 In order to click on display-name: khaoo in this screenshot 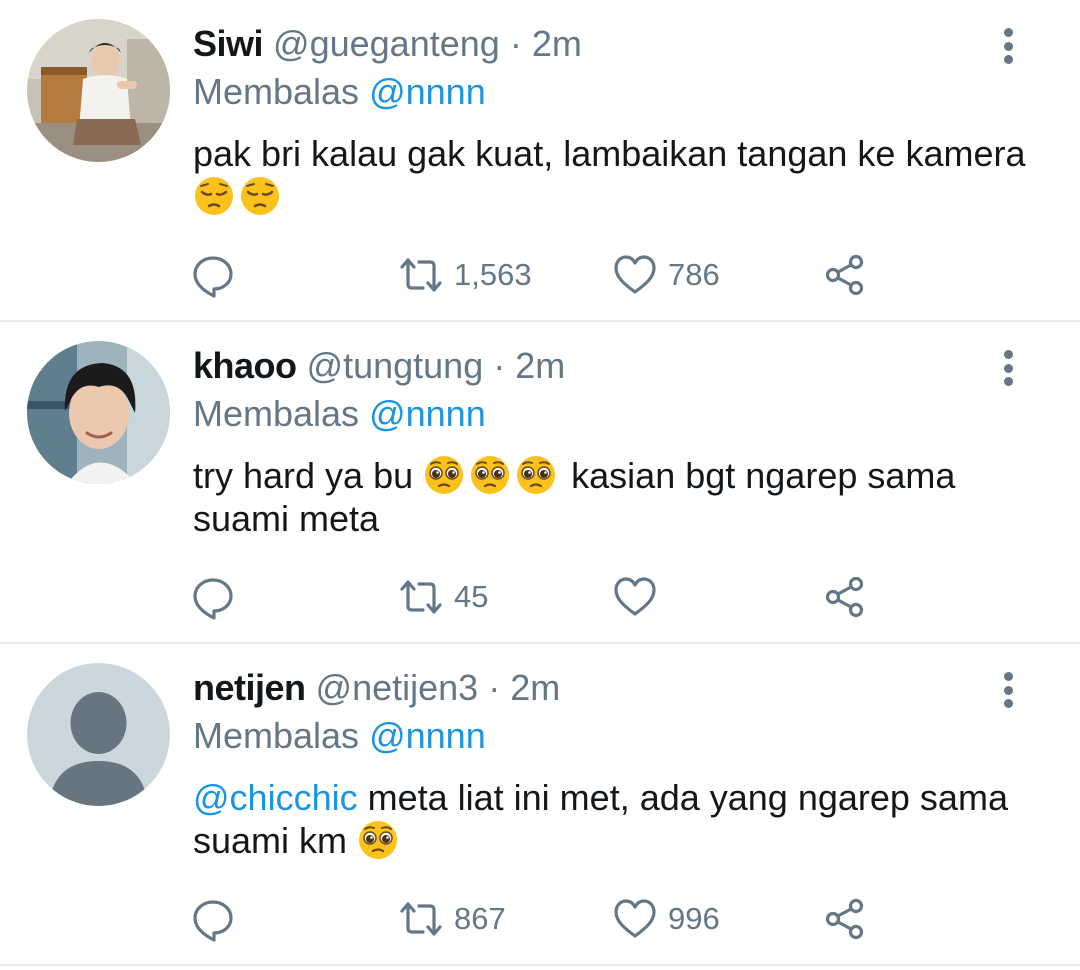, I will do `click(245, 365)`.